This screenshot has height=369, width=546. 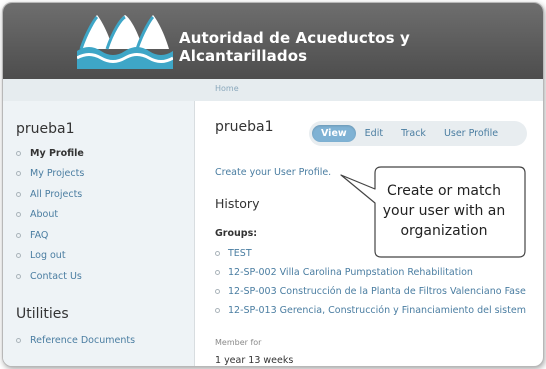 I want to click on sidebar-item-my-profile: My Profile, so click(x=50, y=153).